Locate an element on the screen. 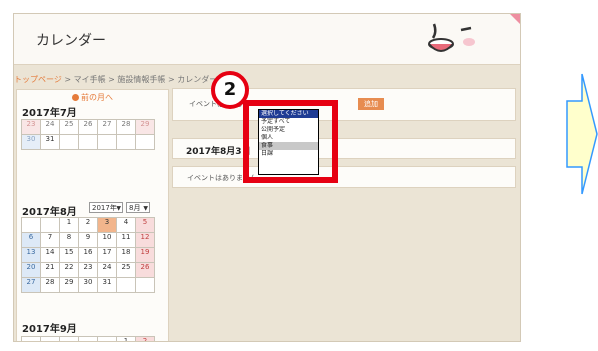 Image resolution: width=598 pixels, height=351 pixels. day-cell: 15 is located at coordinates (69, 255).